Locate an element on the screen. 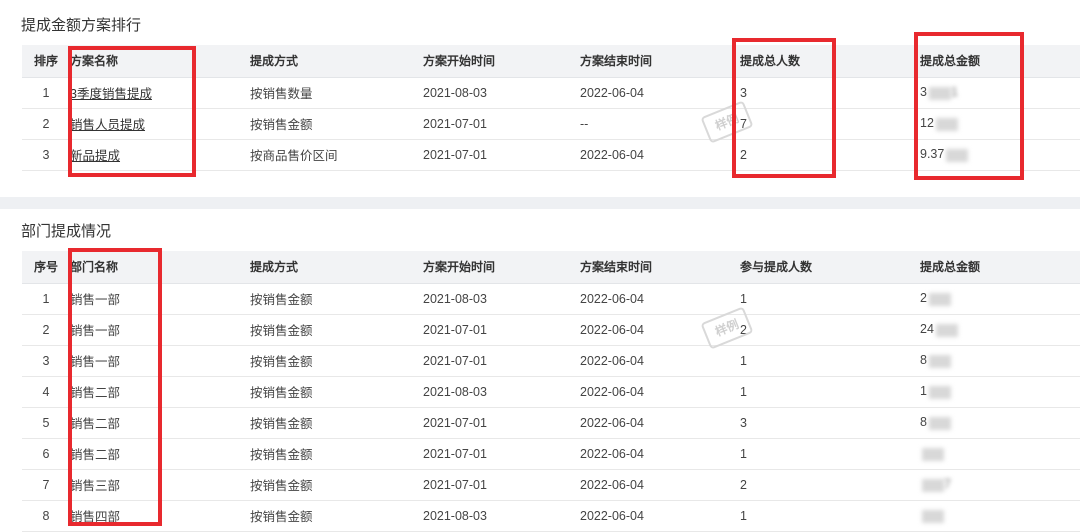 The image size is (1080, 532). section-divider is located at coordinates (540, 203).